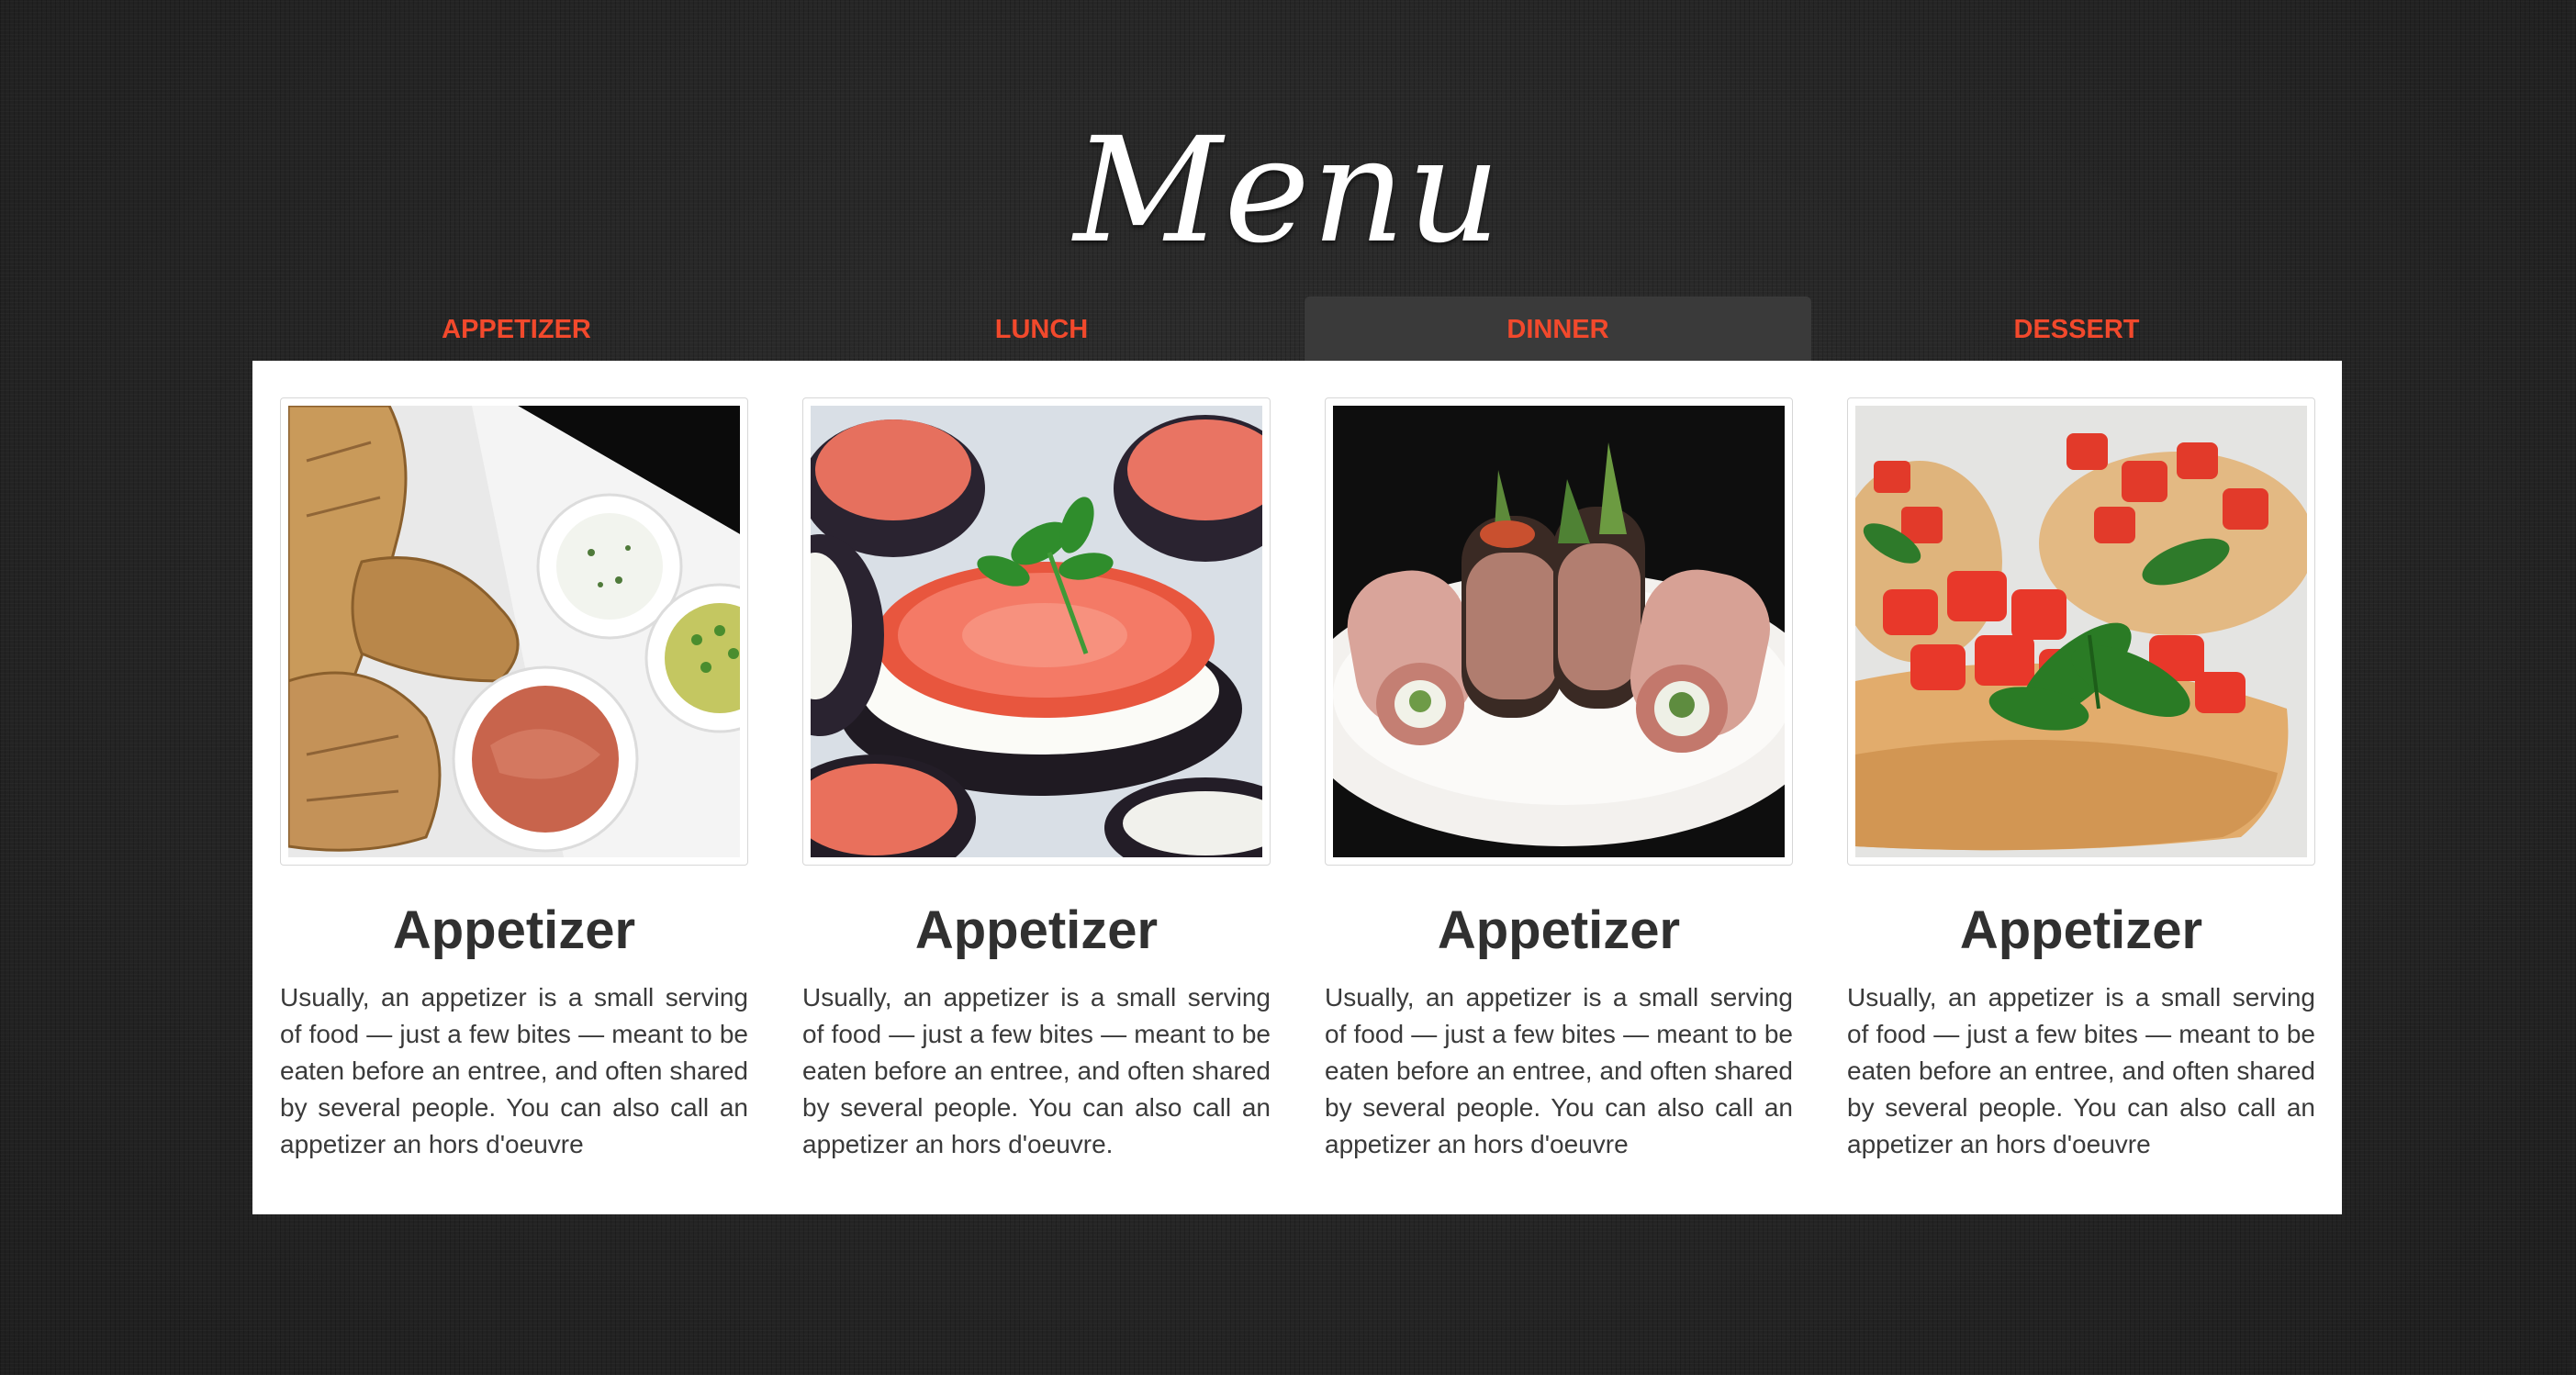 The width and height of the screenshot is (2576, 1375). What do you see at coordinates (1288, 190) in the screenshot?
I see `page-title: Menu` at bounding box center [1288, 190].